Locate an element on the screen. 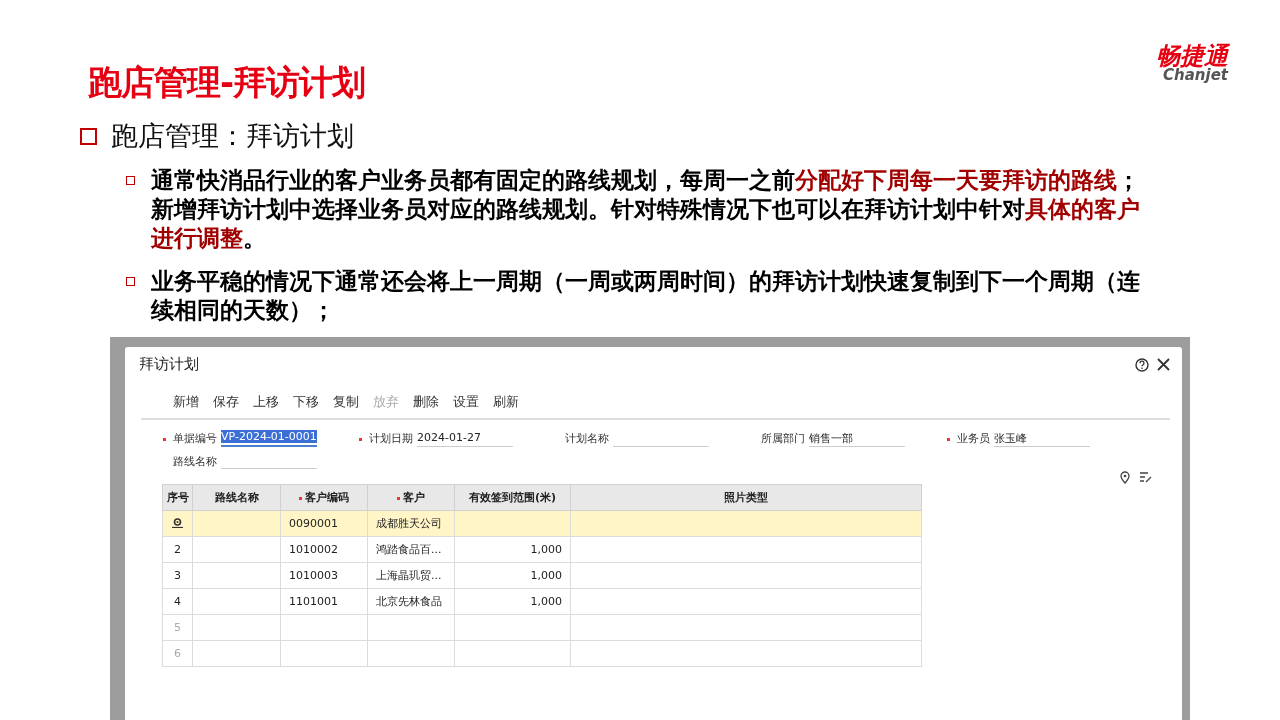  table-cell: 1010002 is located at coordinates (313, 549).